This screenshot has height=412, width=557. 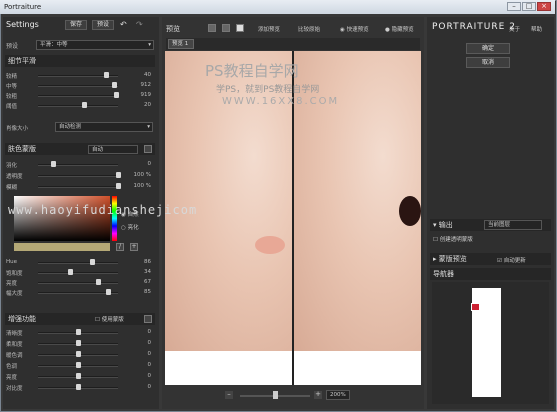 I want to click on slider-row: 模糊 100 %, so click(x=78, y=186).